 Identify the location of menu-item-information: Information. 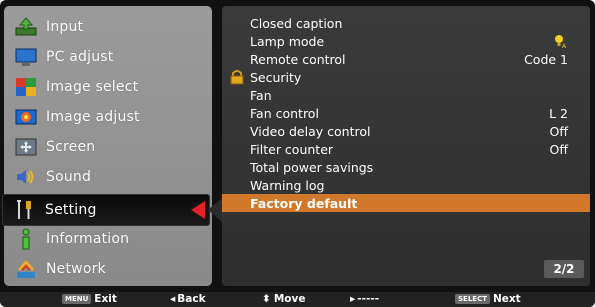
(108, 239).